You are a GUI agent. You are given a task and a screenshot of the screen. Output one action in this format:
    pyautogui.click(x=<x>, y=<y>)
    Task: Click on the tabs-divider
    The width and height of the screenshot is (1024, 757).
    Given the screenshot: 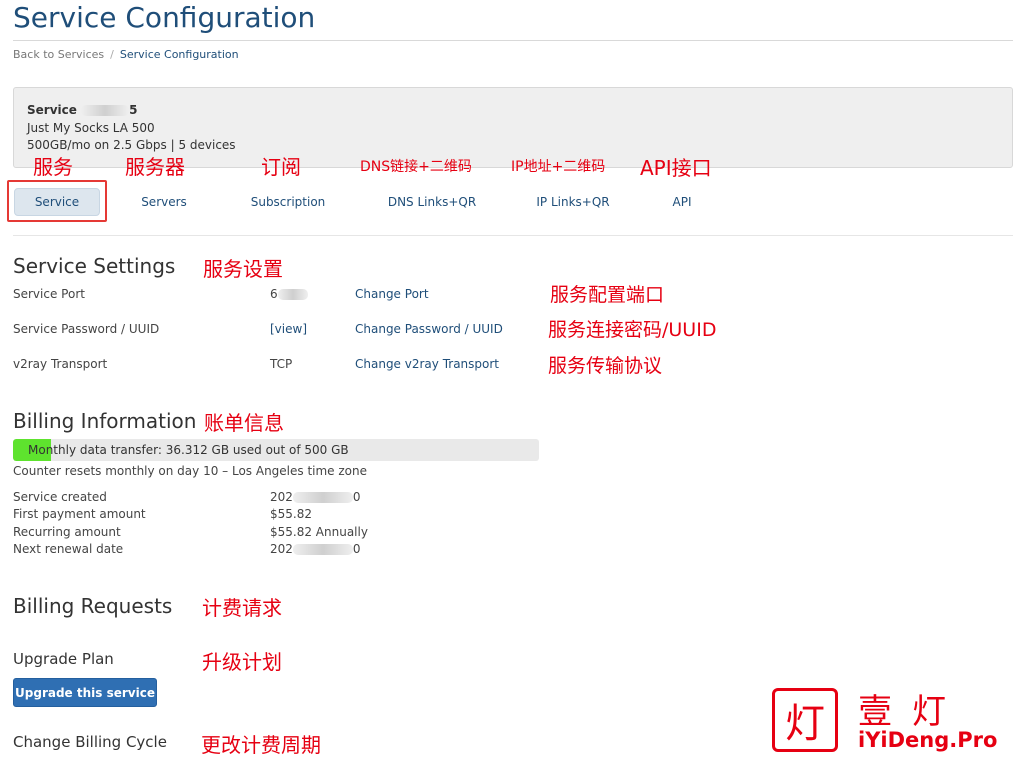 What is the action you would take?
    pyautogui.click(x=513, y=235)
    